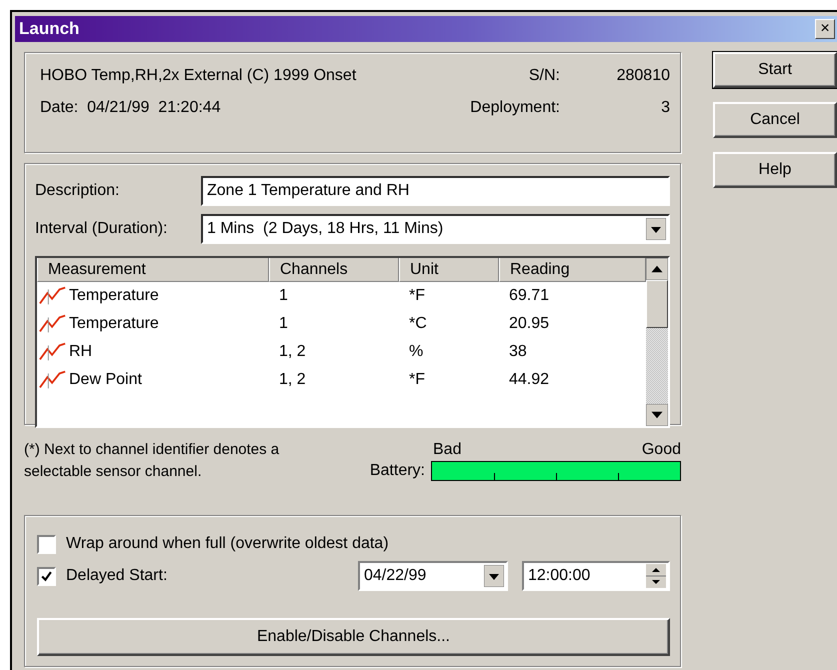 Image resolution: width=837 pixels, height=670 pixels. Describe the element at coordinates (46, 576) in the screenshot. I see `checkmark-icon` at that location.